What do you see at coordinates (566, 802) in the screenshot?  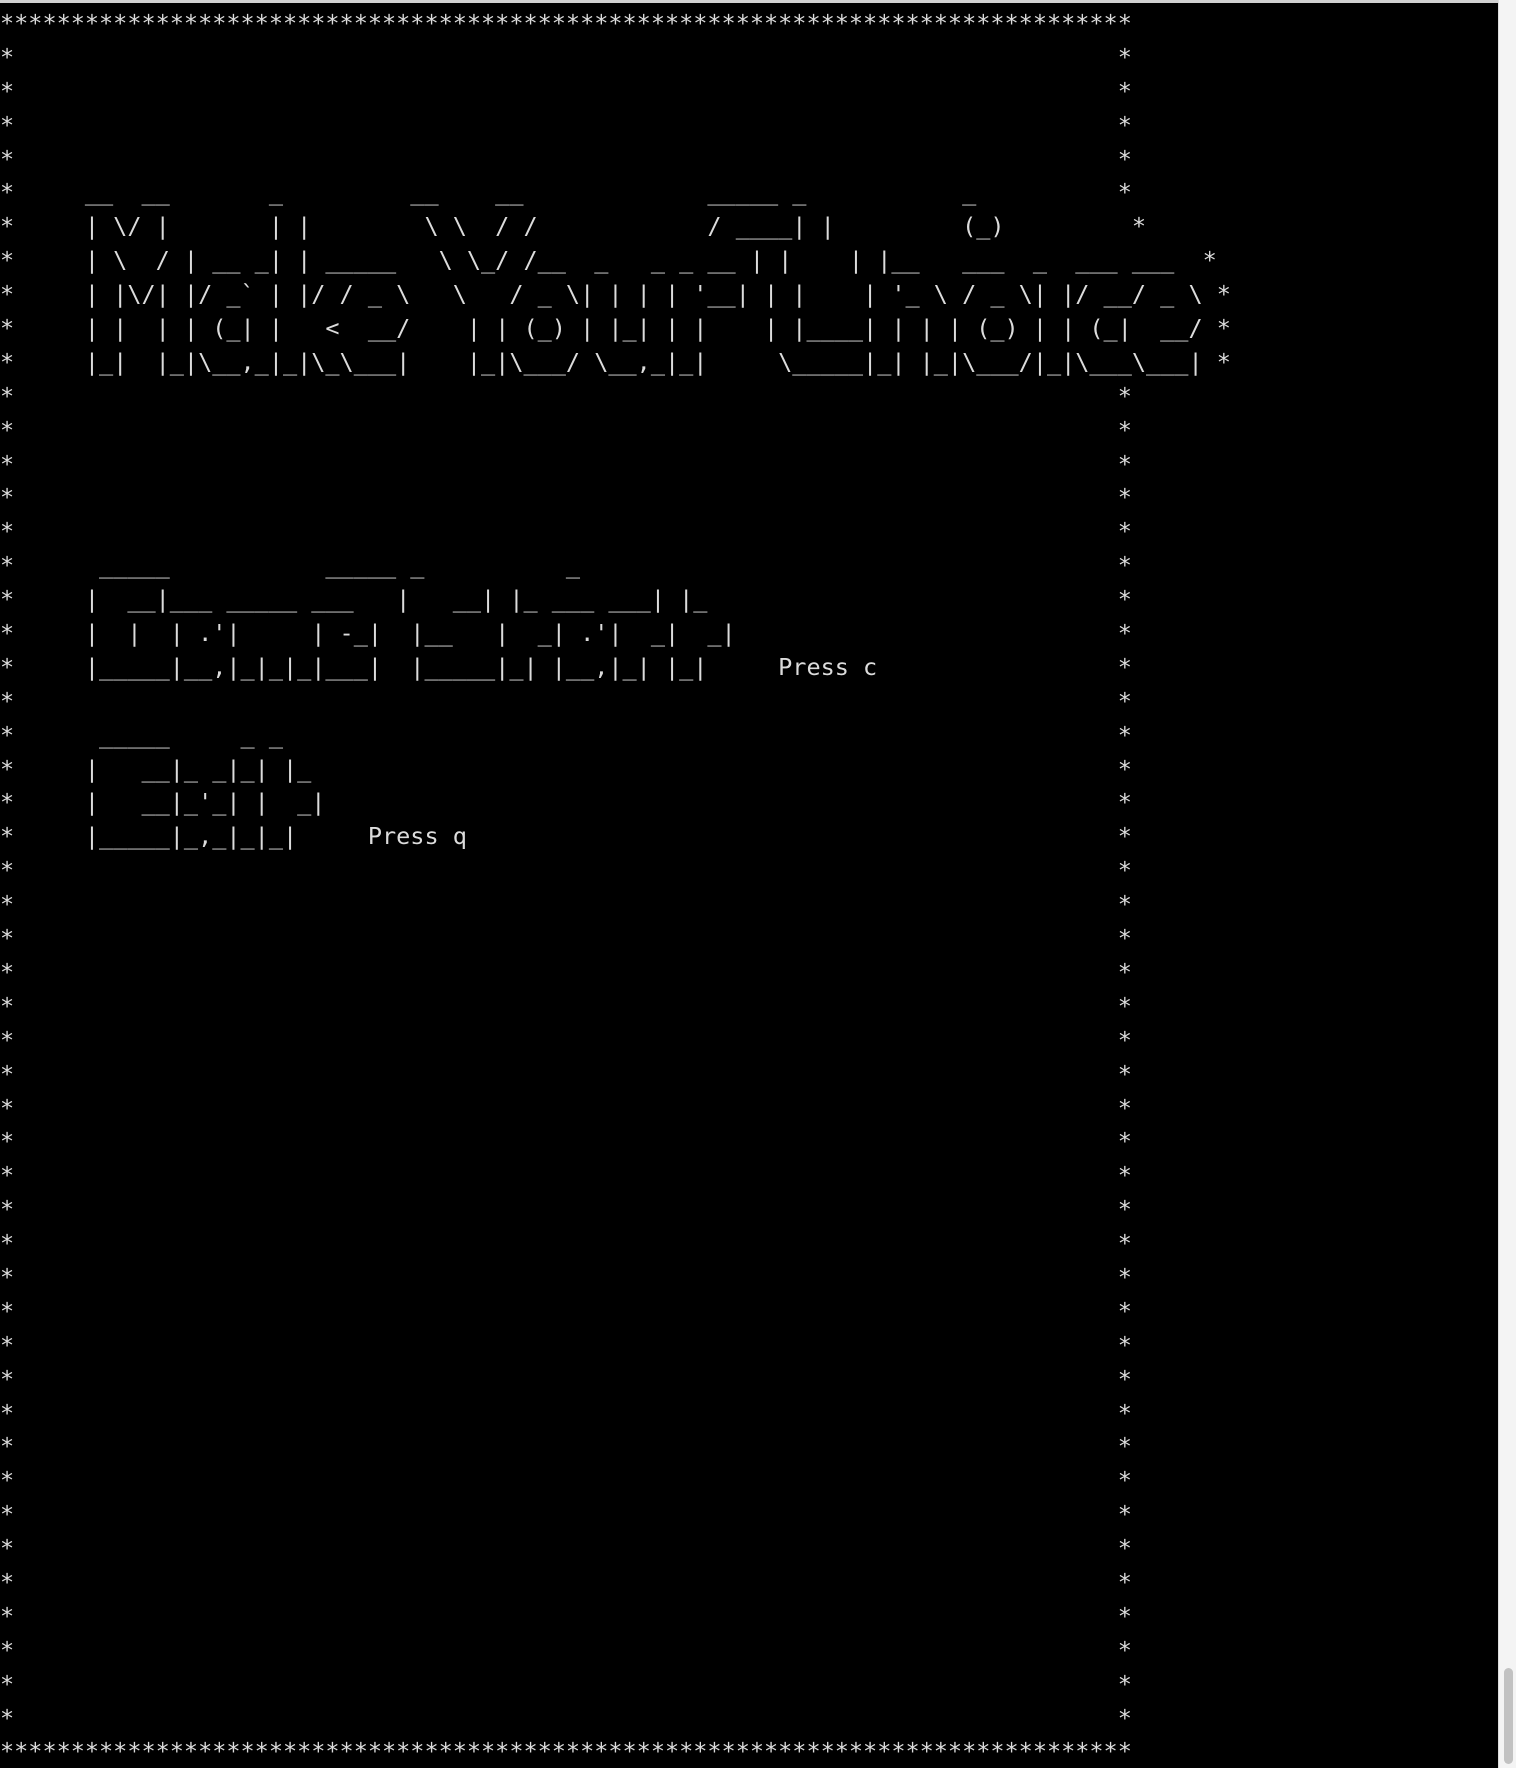 I see `exit-option-row: * | __|_'_| | _| *` at bounding box center [566, 802].